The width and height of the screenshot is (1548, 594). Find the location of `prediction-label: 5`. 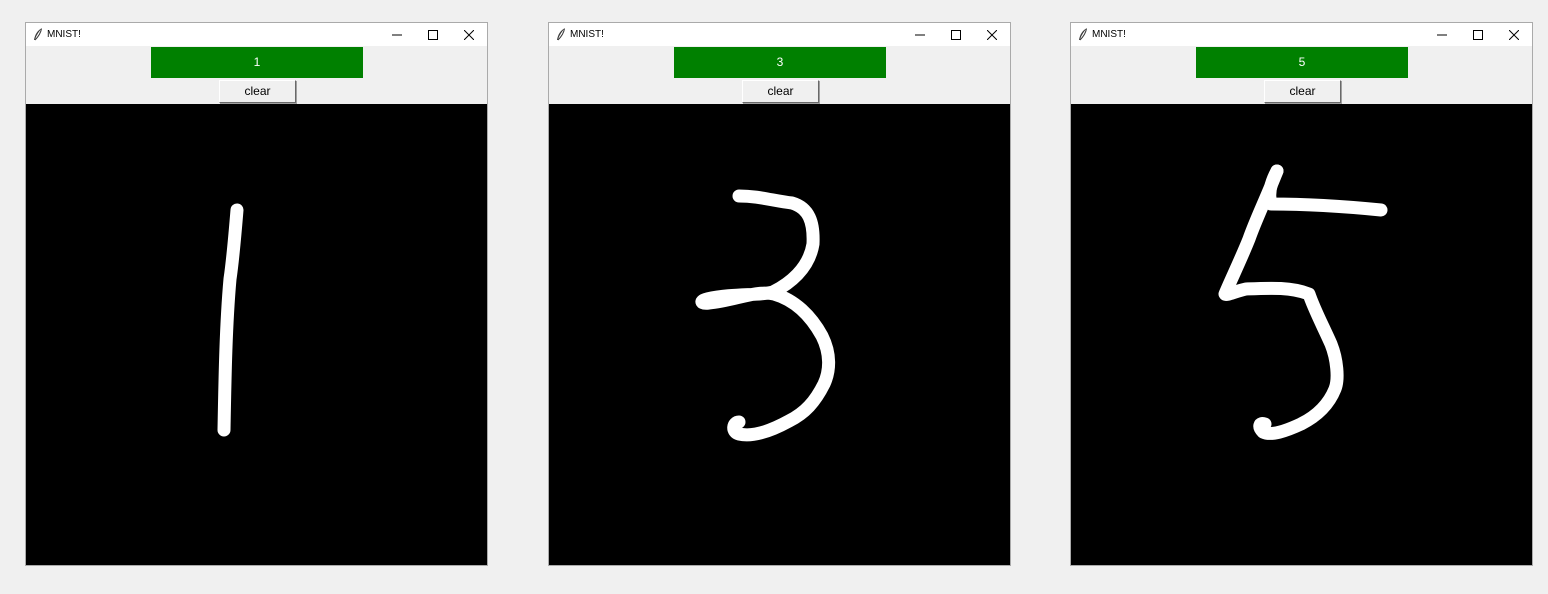

prediction-label: 5 is located at coordinates (1302, 62).